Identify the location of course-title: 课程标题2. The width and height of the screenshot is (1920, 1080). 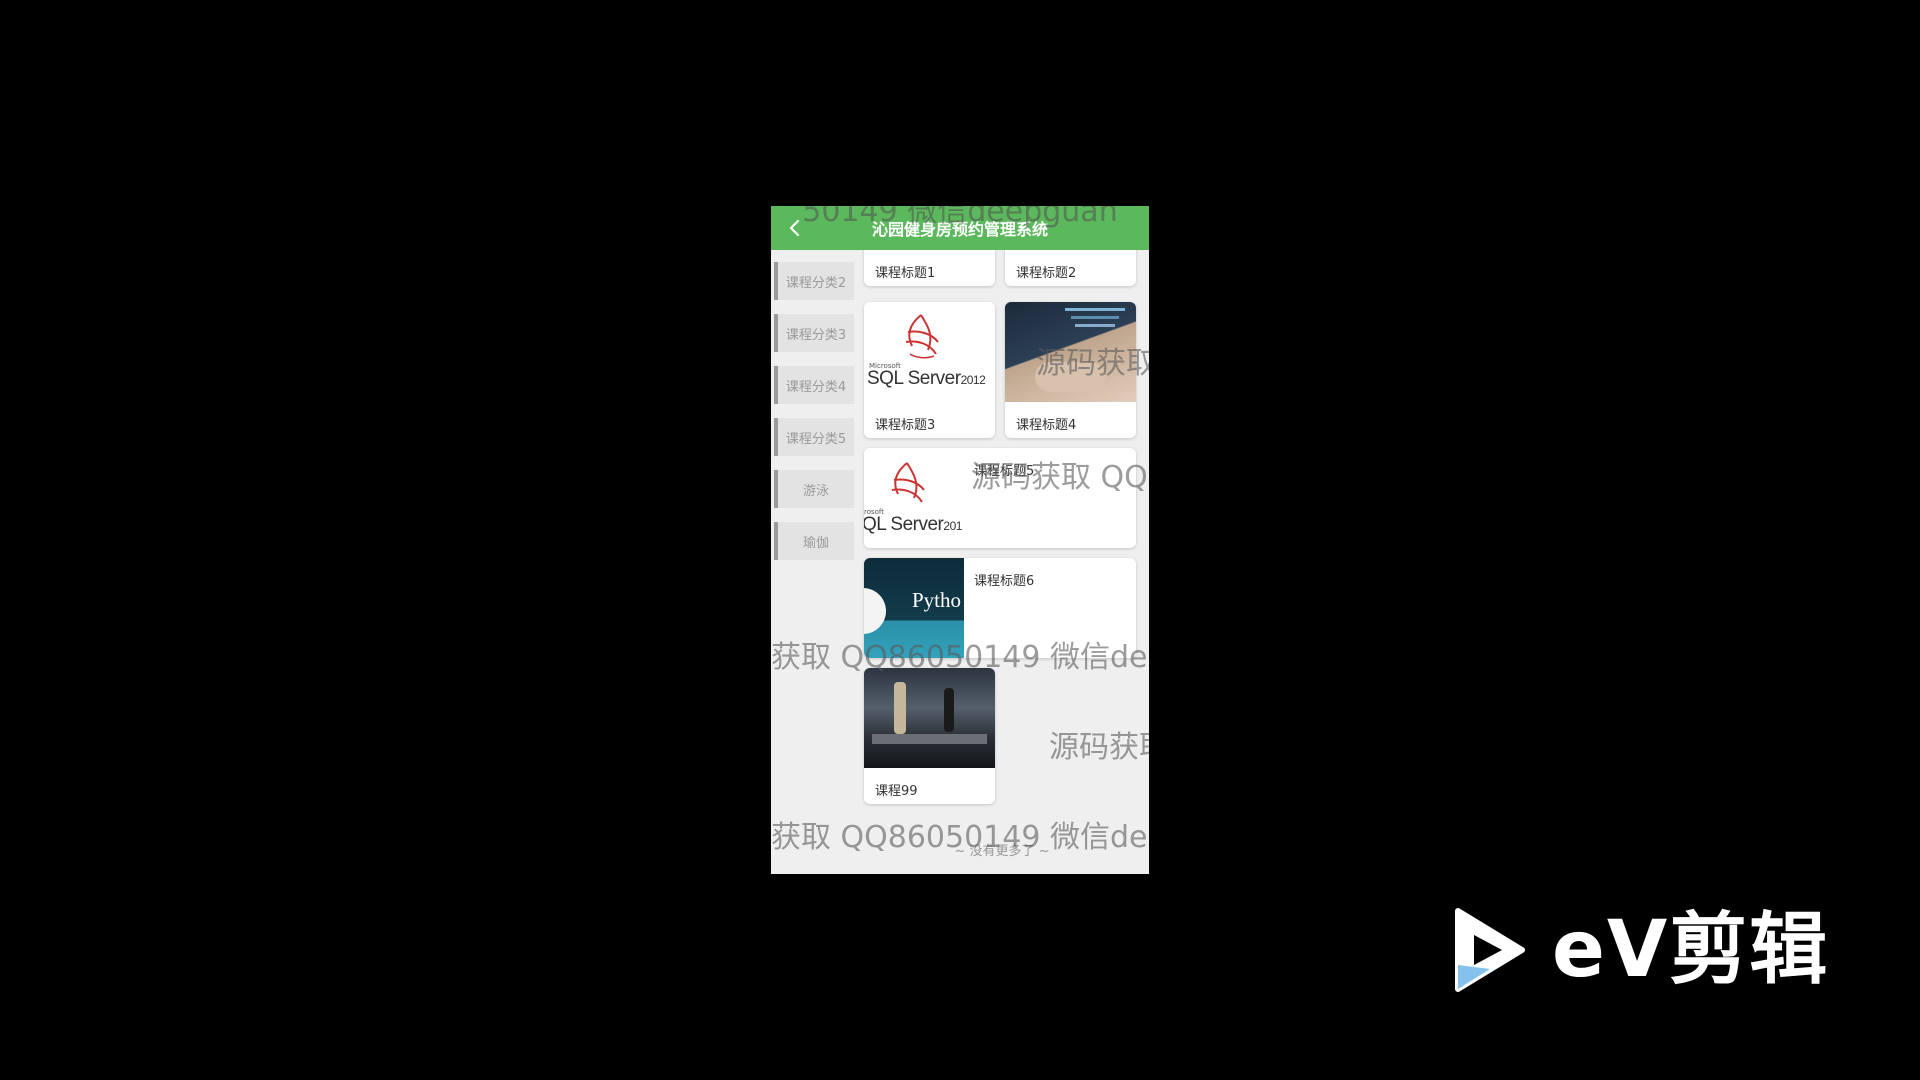
(1046, 273).